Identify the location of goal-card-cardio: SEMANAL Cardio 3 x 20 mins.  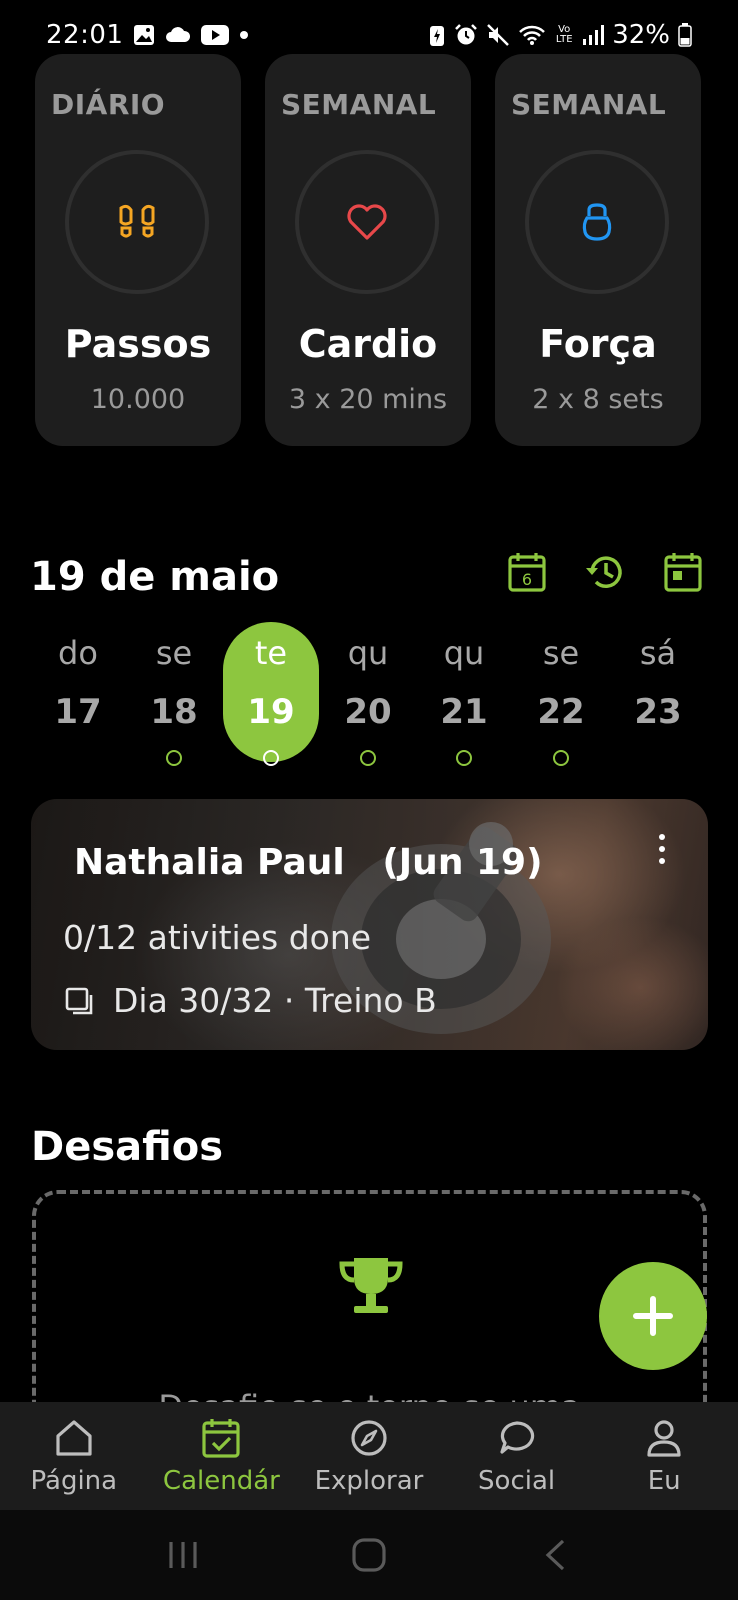
(368, 250).